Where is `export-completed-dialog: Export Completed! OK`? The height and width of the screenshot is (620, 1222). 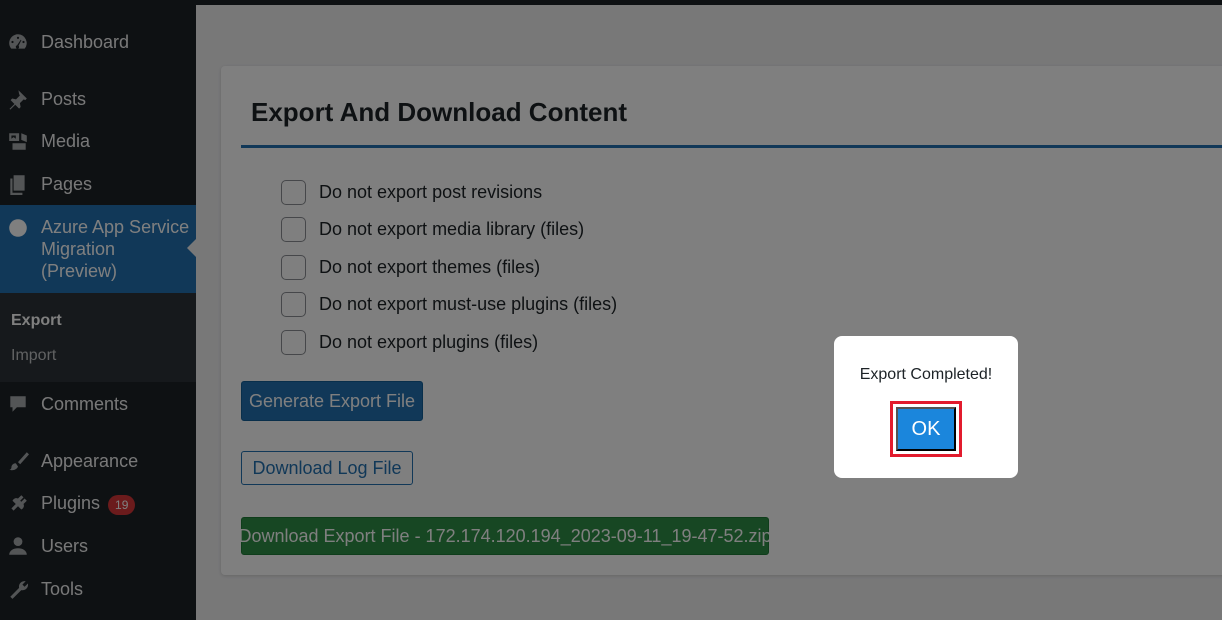
export-completed-dialog: Export Completed! OK is located at coordinates (926, 407).